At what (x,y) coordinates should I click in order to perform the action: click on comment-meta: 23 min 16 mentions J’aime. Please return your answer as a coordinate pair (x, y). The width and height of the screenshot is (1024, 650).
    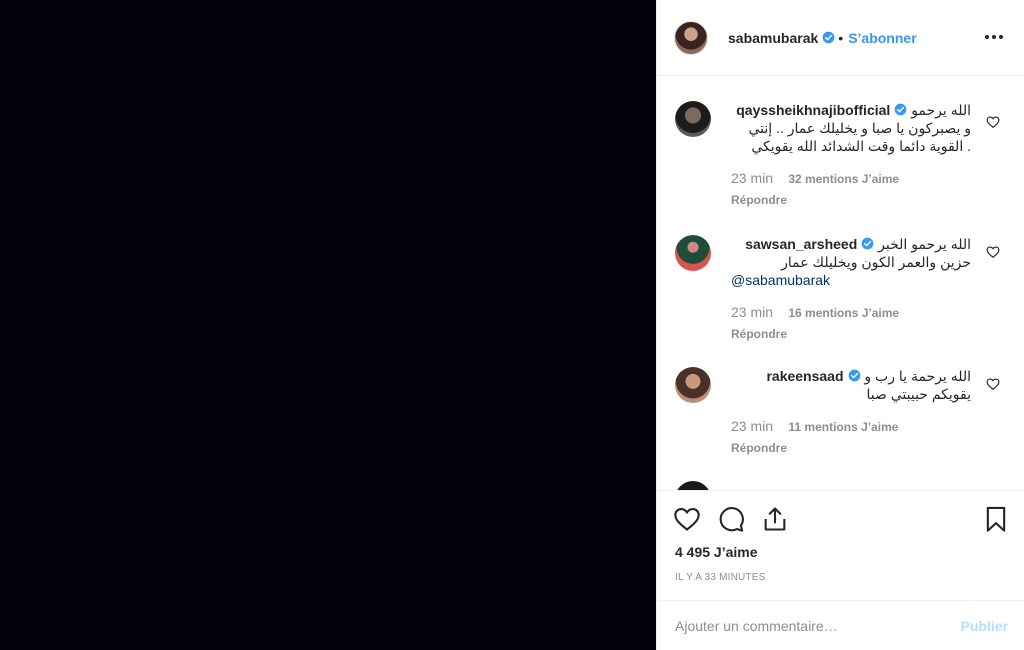
    Looking at the image, I should click on (851, 312).